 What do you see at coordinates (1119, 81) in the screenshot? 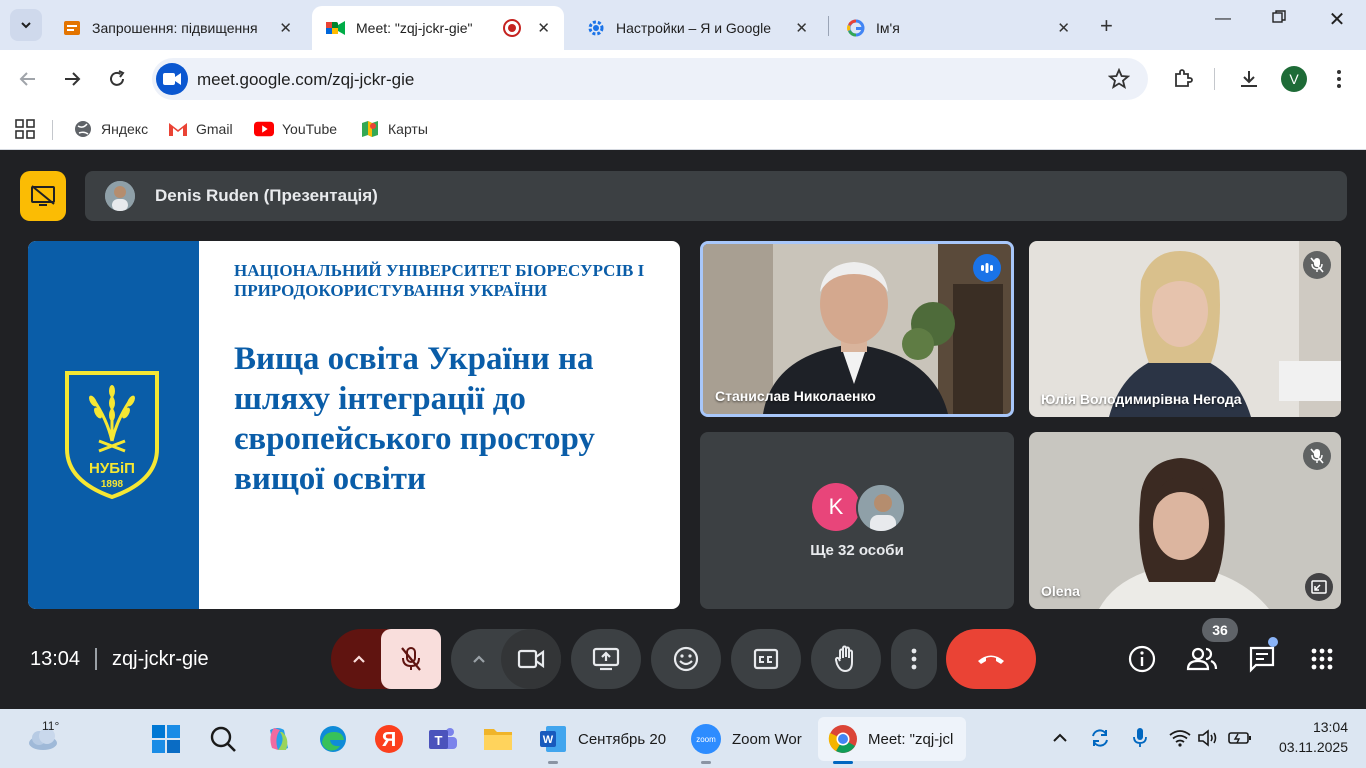
I see `bookmark-star-icon` at bounding box center [1119, 81].